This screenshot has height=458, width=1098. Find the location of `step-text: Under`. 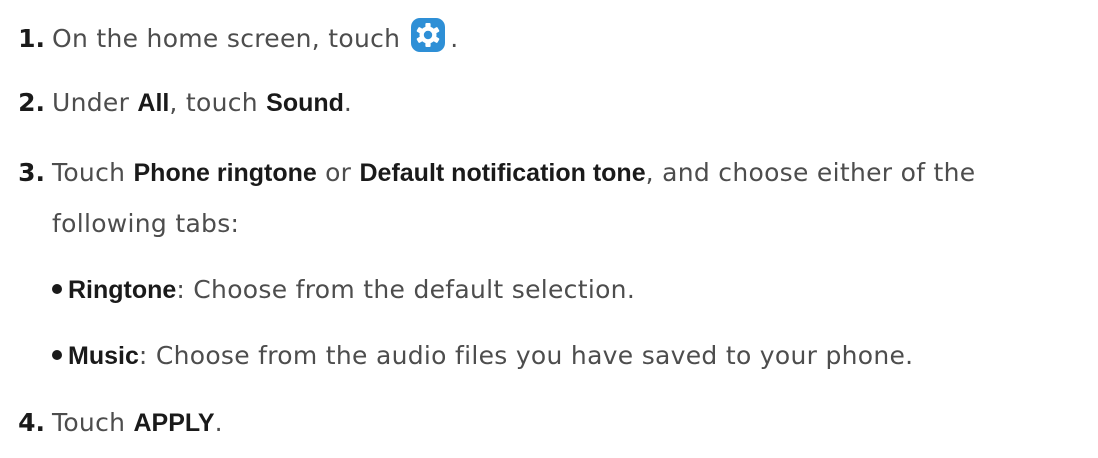

step-text: Under is located at coordinates (95, 102).